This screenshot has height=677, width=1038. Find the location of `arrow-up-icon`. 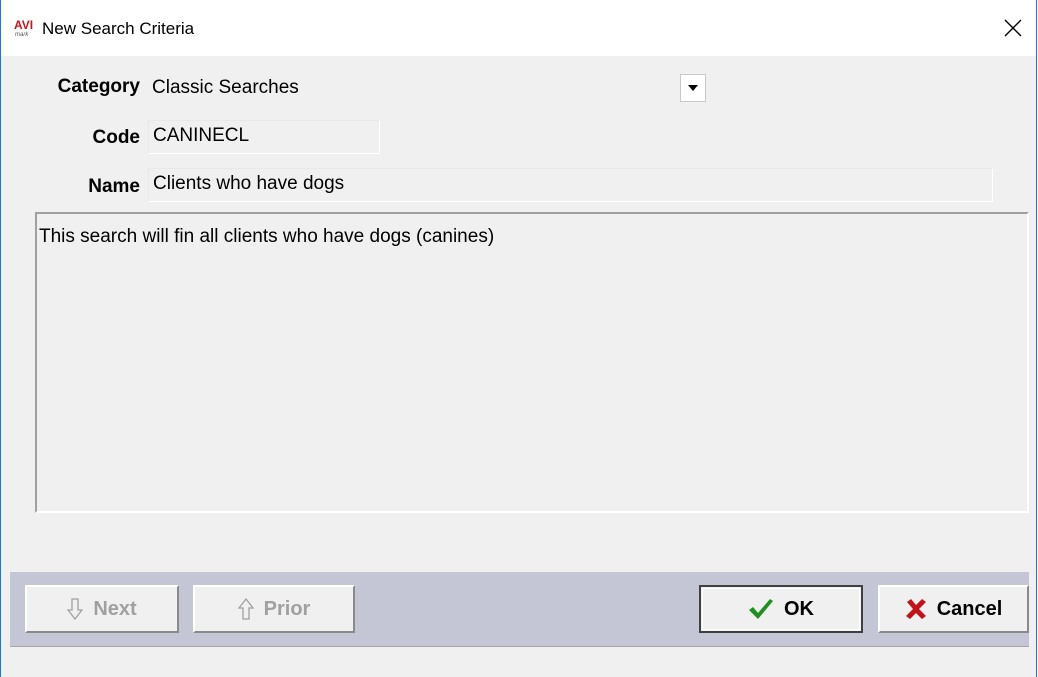

arrow-up-icon is located at coordinates (245, 609).